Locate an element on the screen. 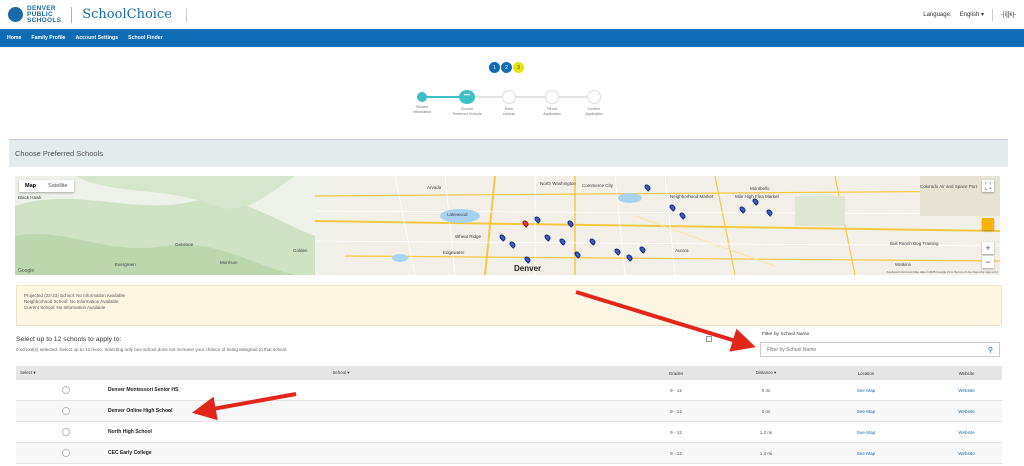 This screenshot has height=466, width=1024. page-indicator: 1 2 3 is located at coordinates (506, 67).